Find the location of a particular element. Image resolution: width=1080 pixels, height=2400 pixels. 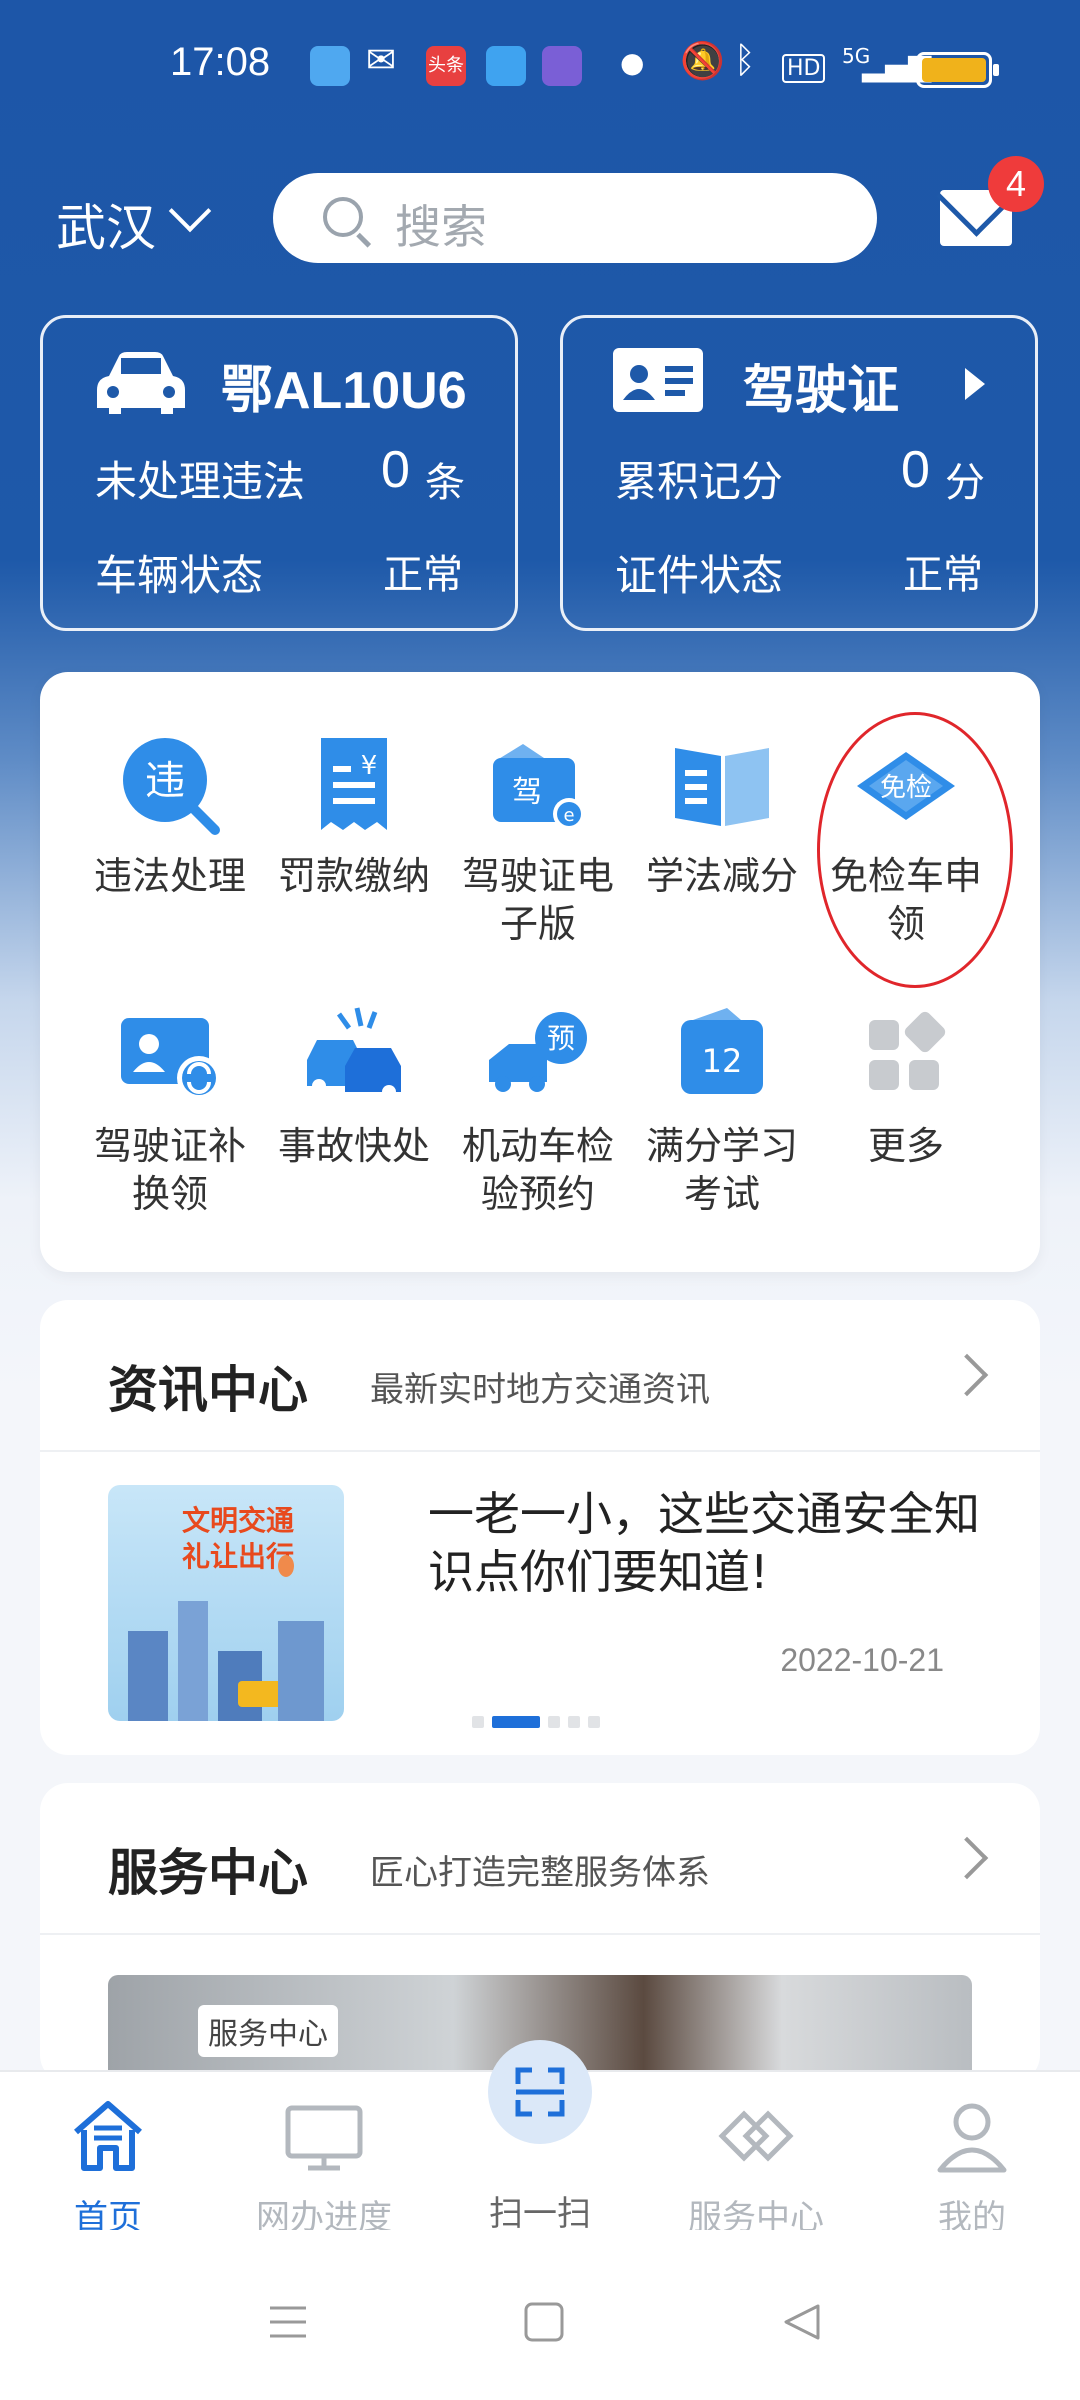

license-renew-icon is located at coordinates (171, 1059).